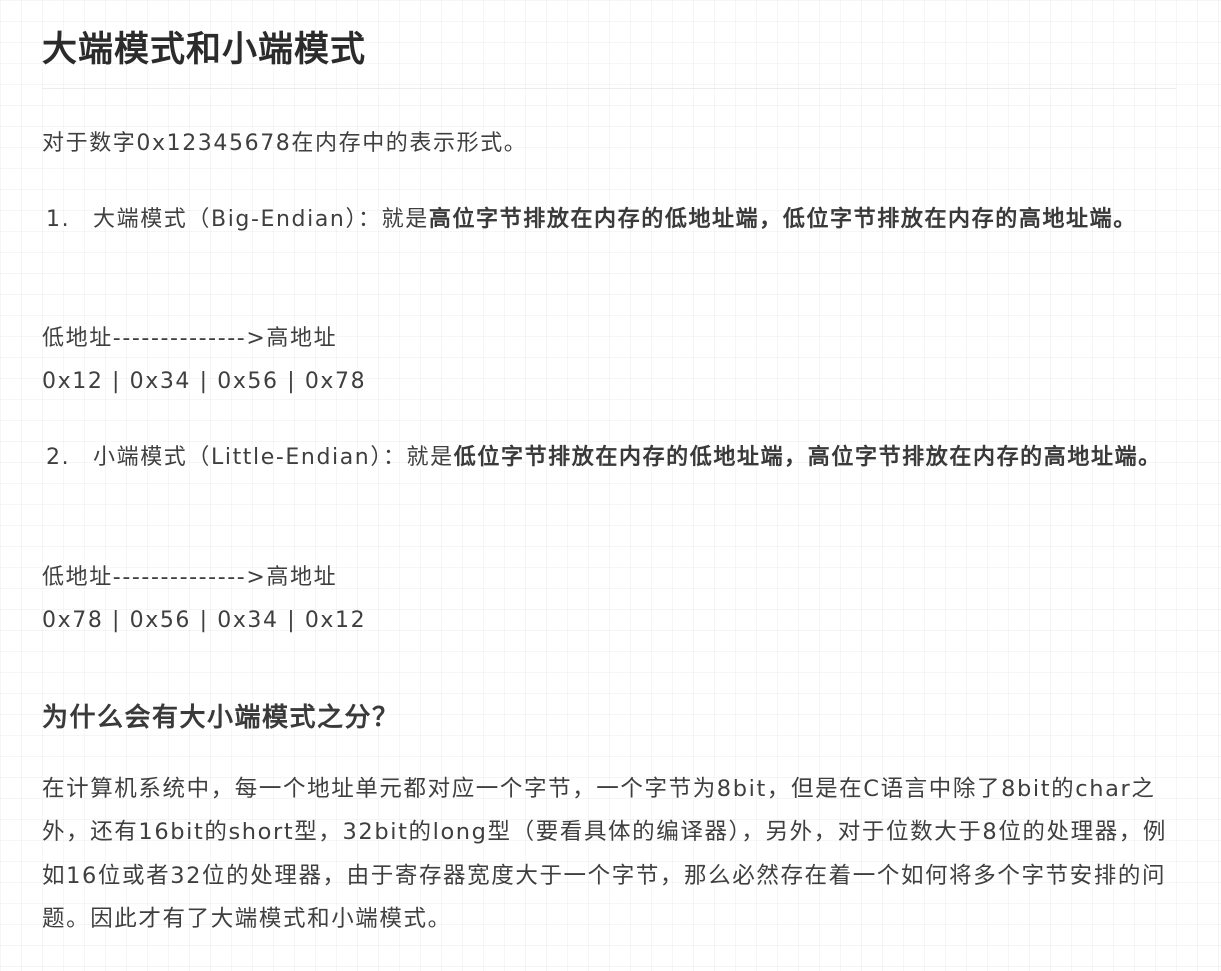  I want to click on list-number: 2., so click(58, 457).